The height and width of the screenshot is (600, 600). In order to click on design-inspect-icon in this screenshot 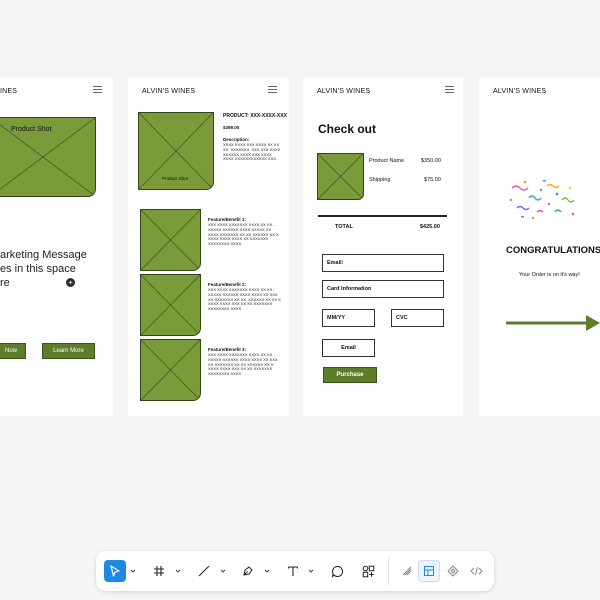, I will do `click(429, 571)`.